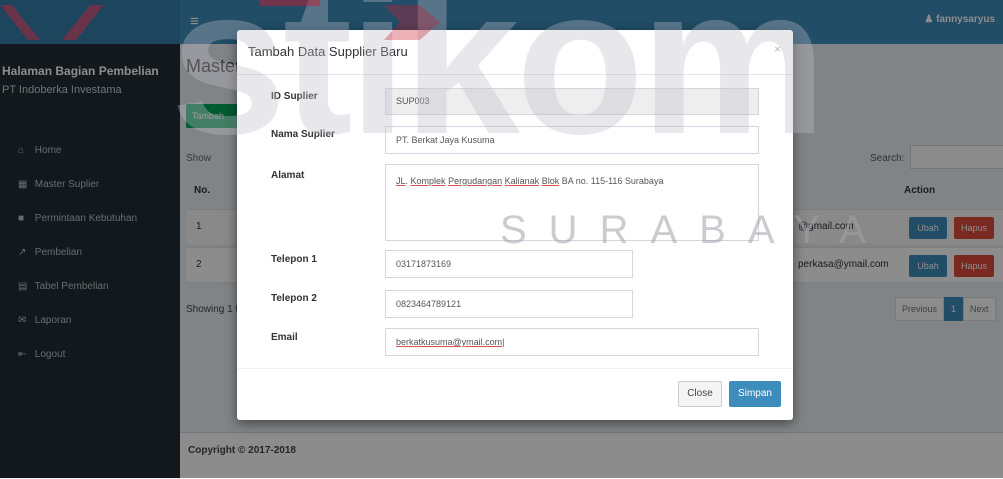 Image resolution: width=1003 pixels, height=479 pixels. Describe the element at coordinates (303, 134) in the screenshot. I see `nama-suplier-label: Nama Suplier` at that location.